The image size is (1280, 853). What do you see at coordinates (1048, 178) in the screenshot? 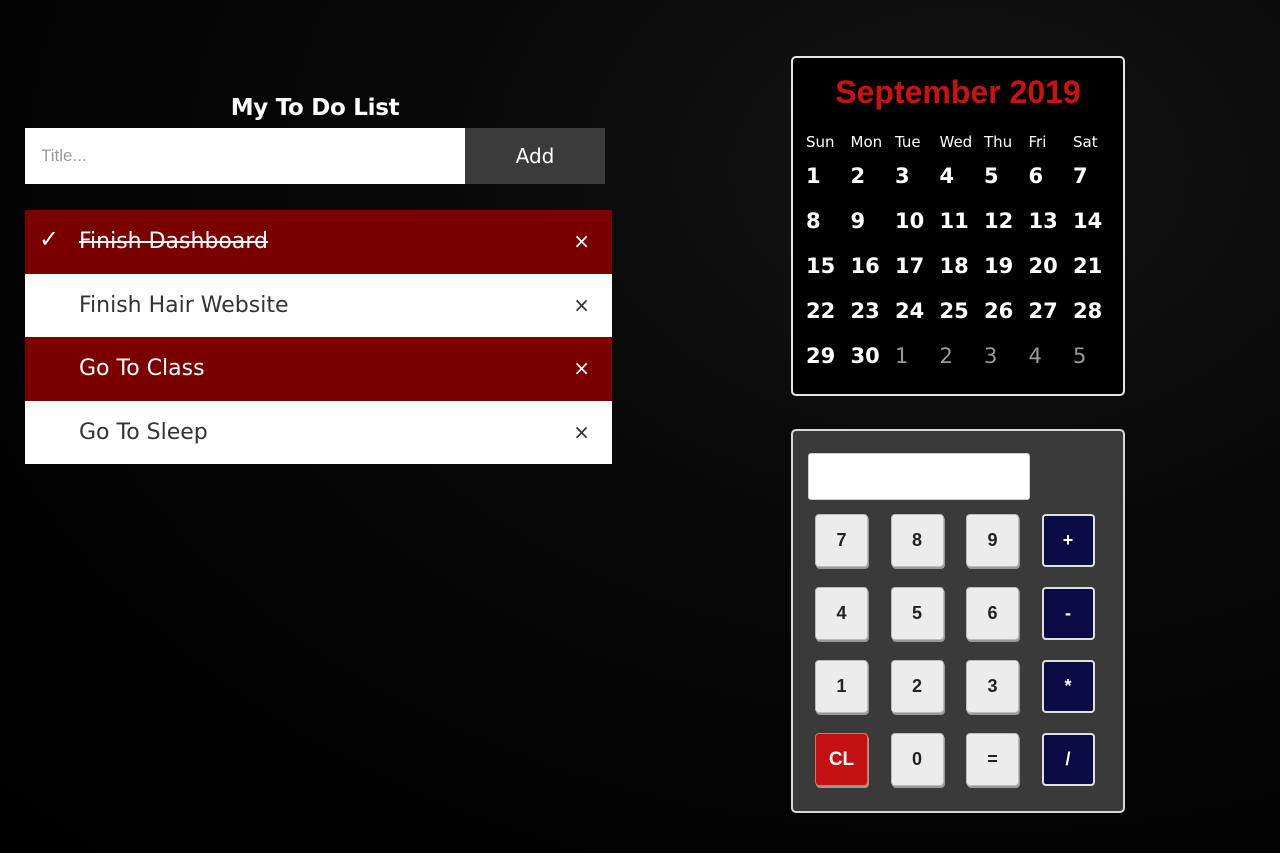
I see `calendar-day: 6` at bounding box center [1048, 178].